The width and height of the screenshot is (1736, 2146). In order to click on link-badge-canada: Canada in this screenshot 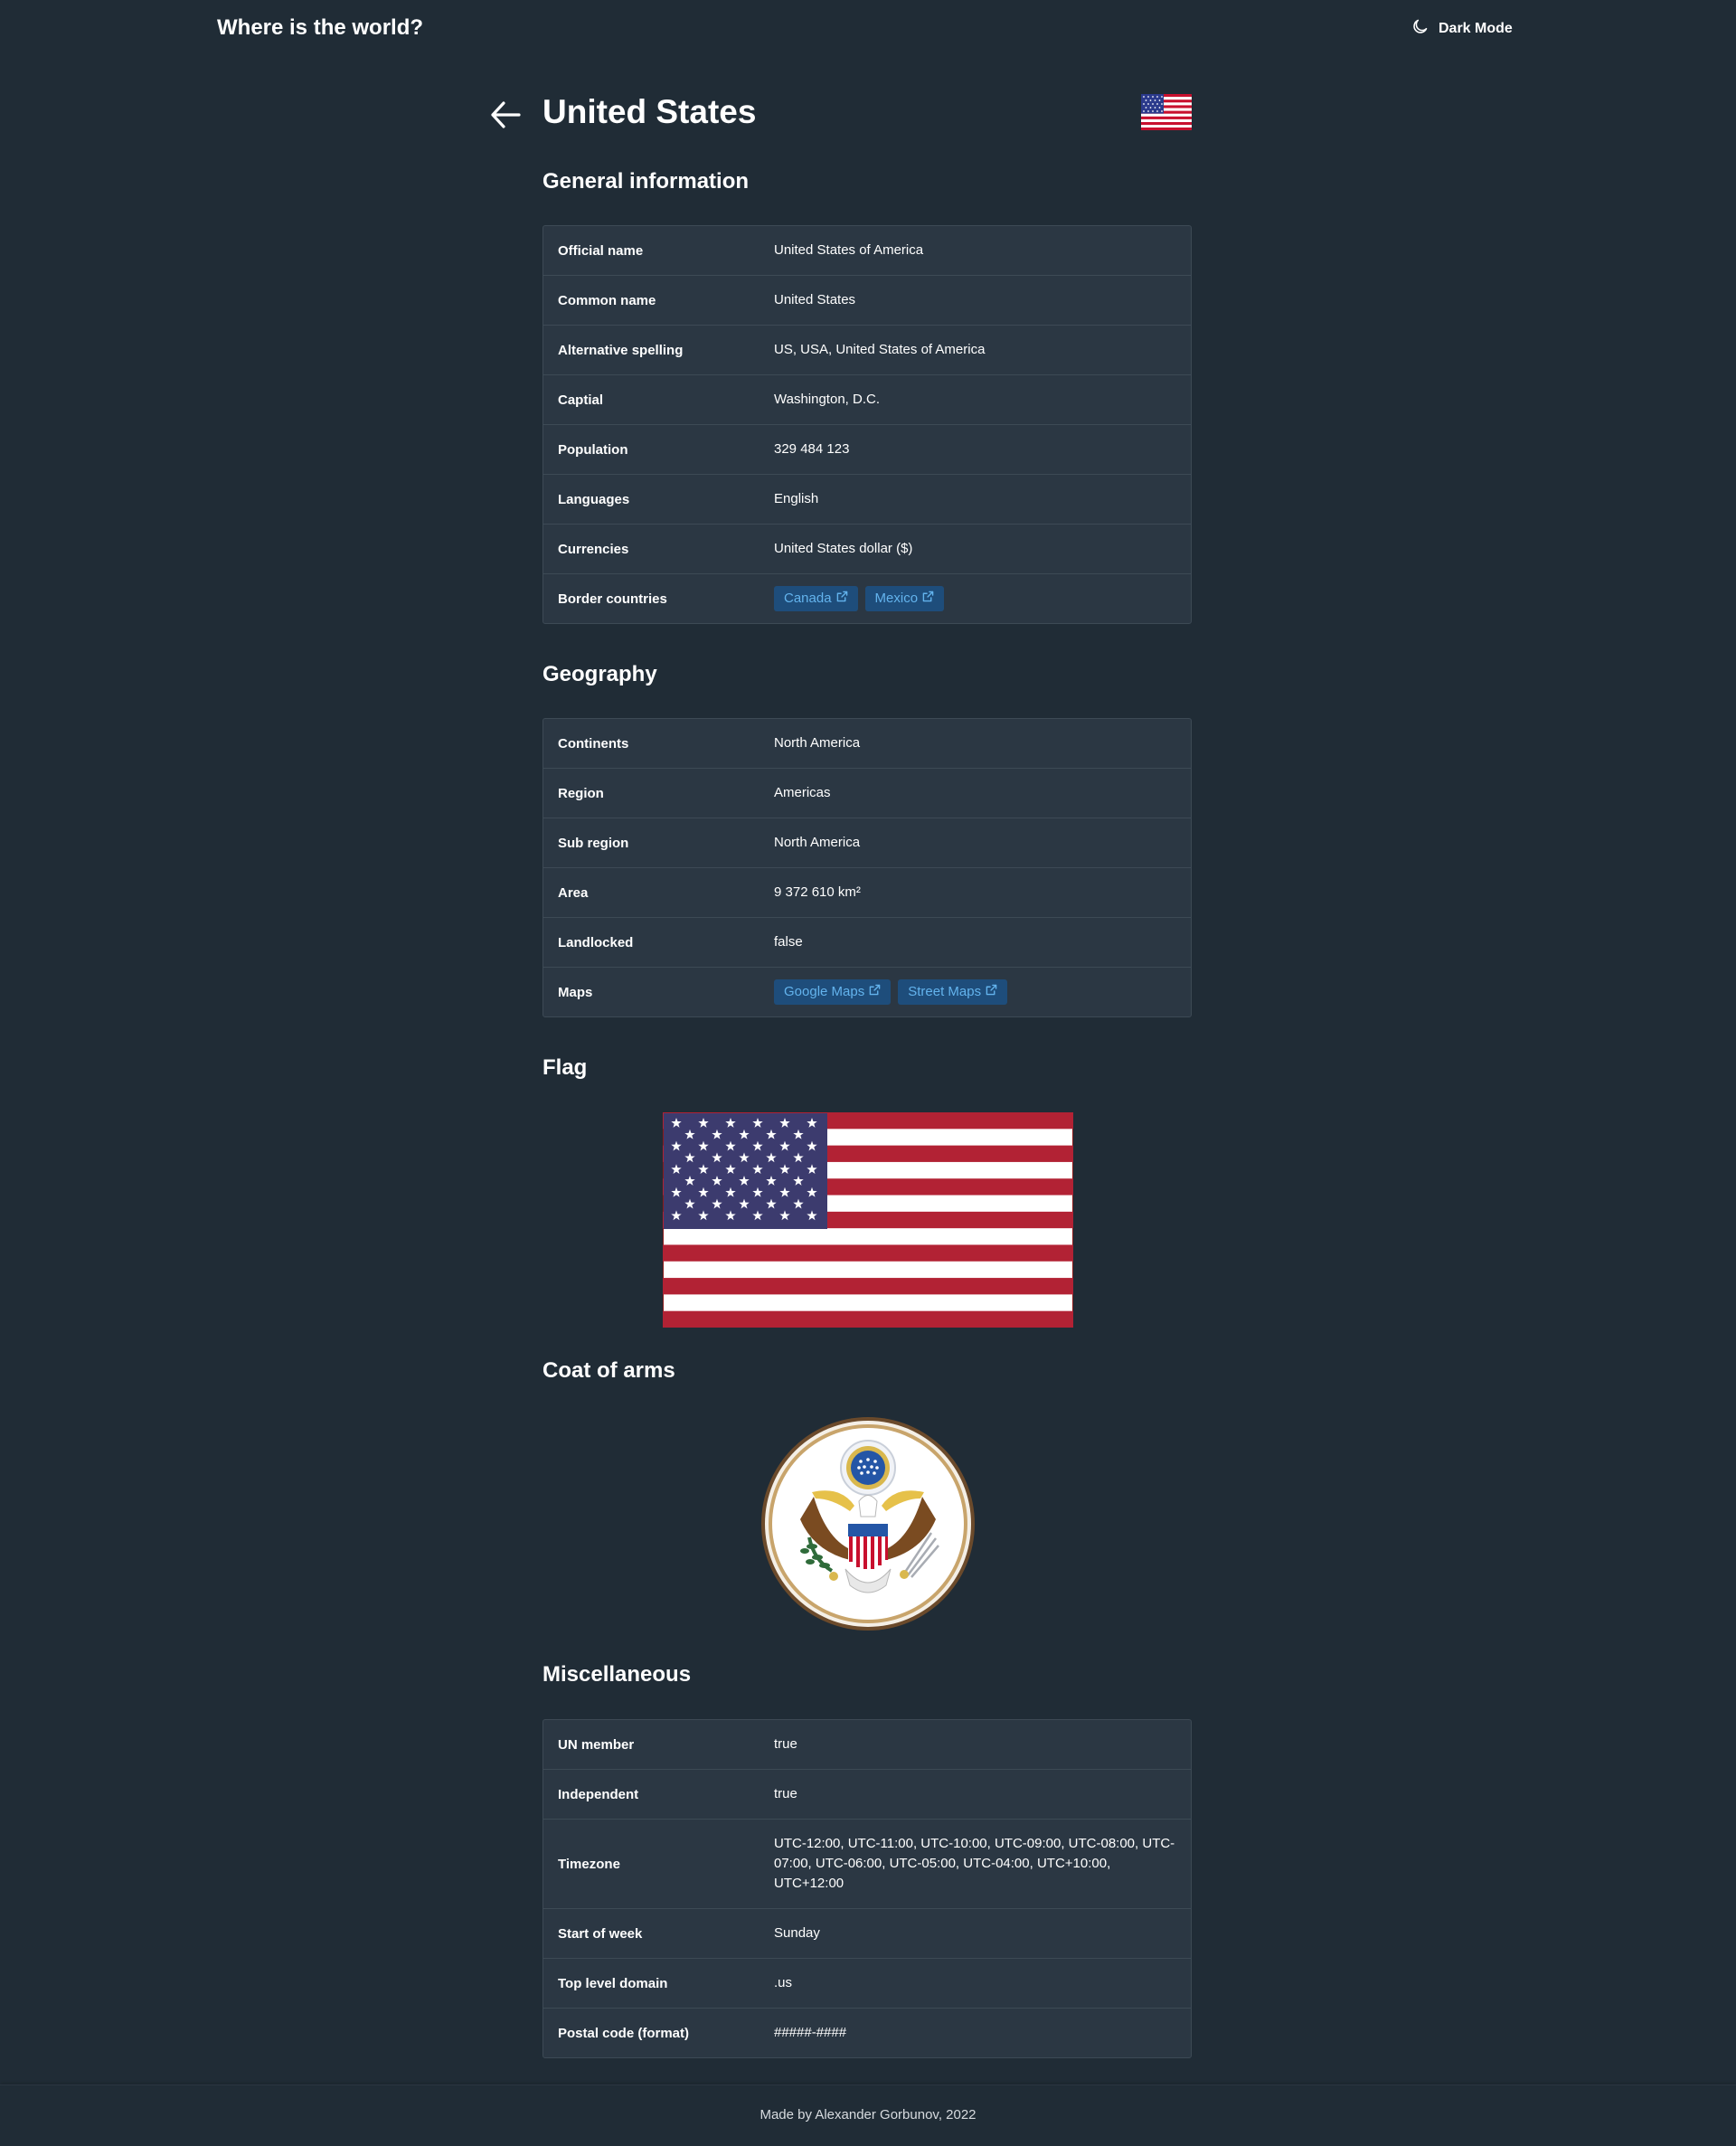, I will do `click(816, 598)`.